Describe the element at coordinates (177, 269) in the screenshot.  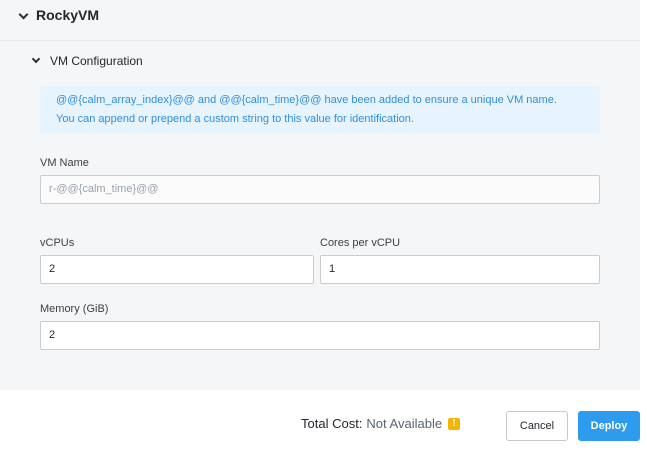
I see `vcpus-input: 2` at that location.